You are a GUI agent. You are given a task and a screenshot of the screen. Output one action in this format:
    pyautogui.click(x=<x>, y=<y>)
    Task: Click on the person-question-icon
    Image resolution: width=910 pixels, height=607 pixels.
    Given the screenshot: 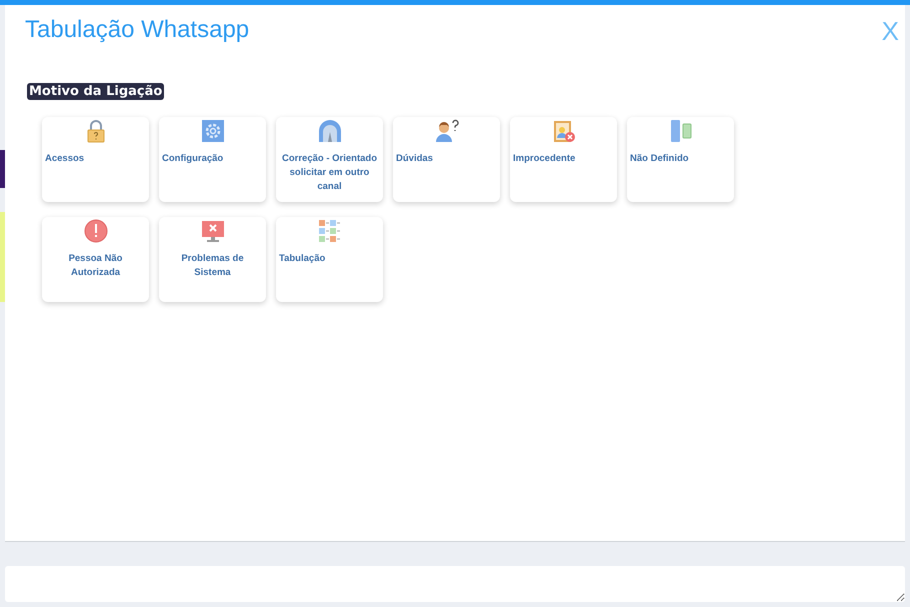 What is the action you would take?
    pyautogui.click(x=446, y=131)
    